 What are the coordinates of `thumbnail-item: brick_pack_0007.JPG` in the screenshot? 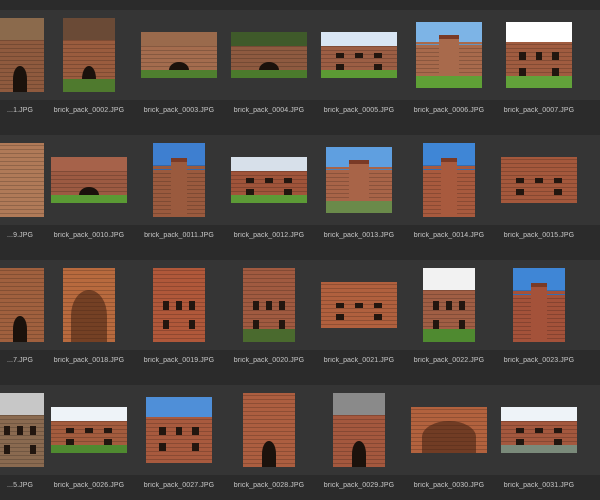 It's located at (539, 72).